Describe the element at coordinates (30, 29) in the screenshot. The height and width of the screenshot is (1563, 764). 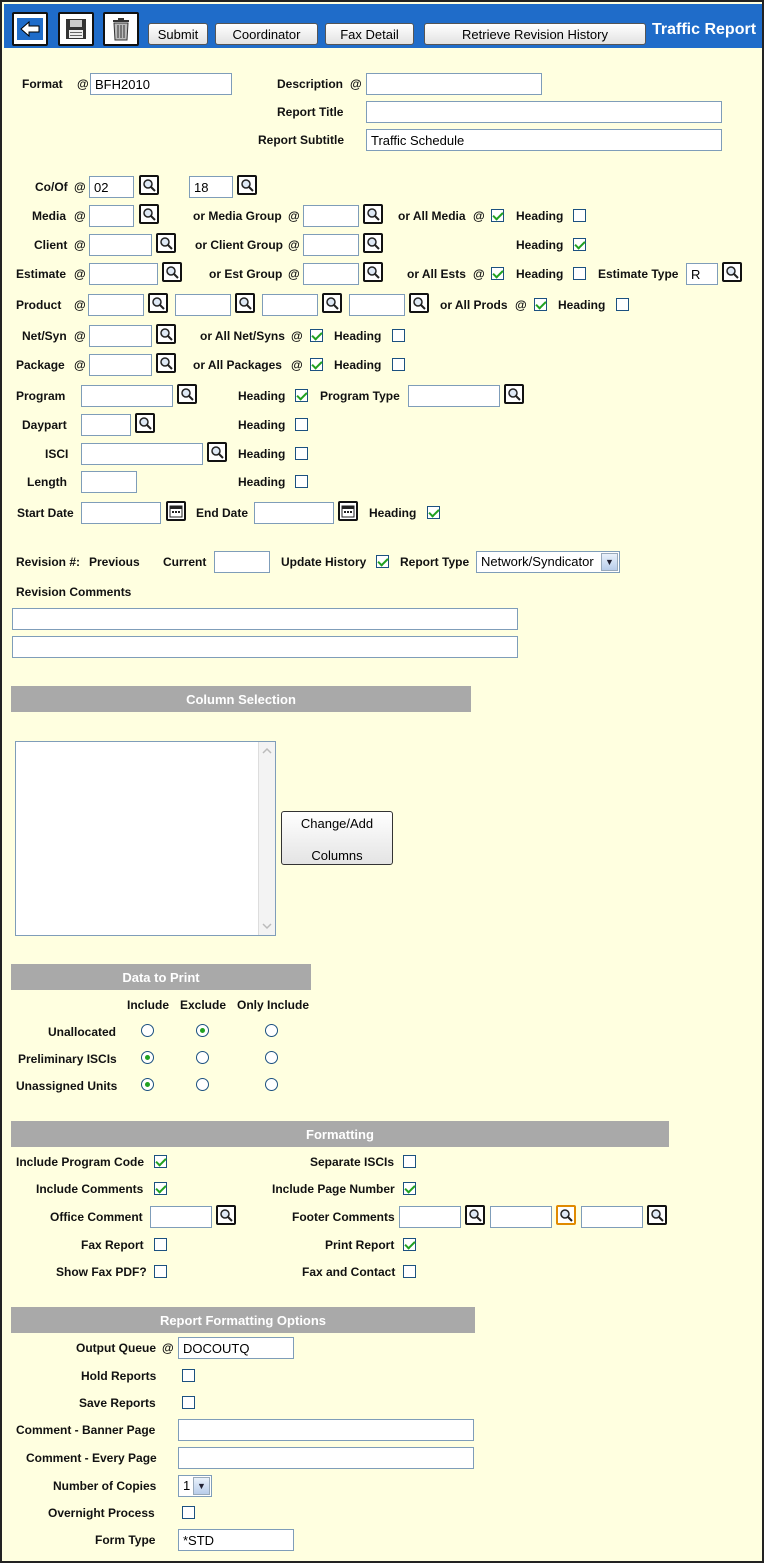
I see `back-button` at that location.